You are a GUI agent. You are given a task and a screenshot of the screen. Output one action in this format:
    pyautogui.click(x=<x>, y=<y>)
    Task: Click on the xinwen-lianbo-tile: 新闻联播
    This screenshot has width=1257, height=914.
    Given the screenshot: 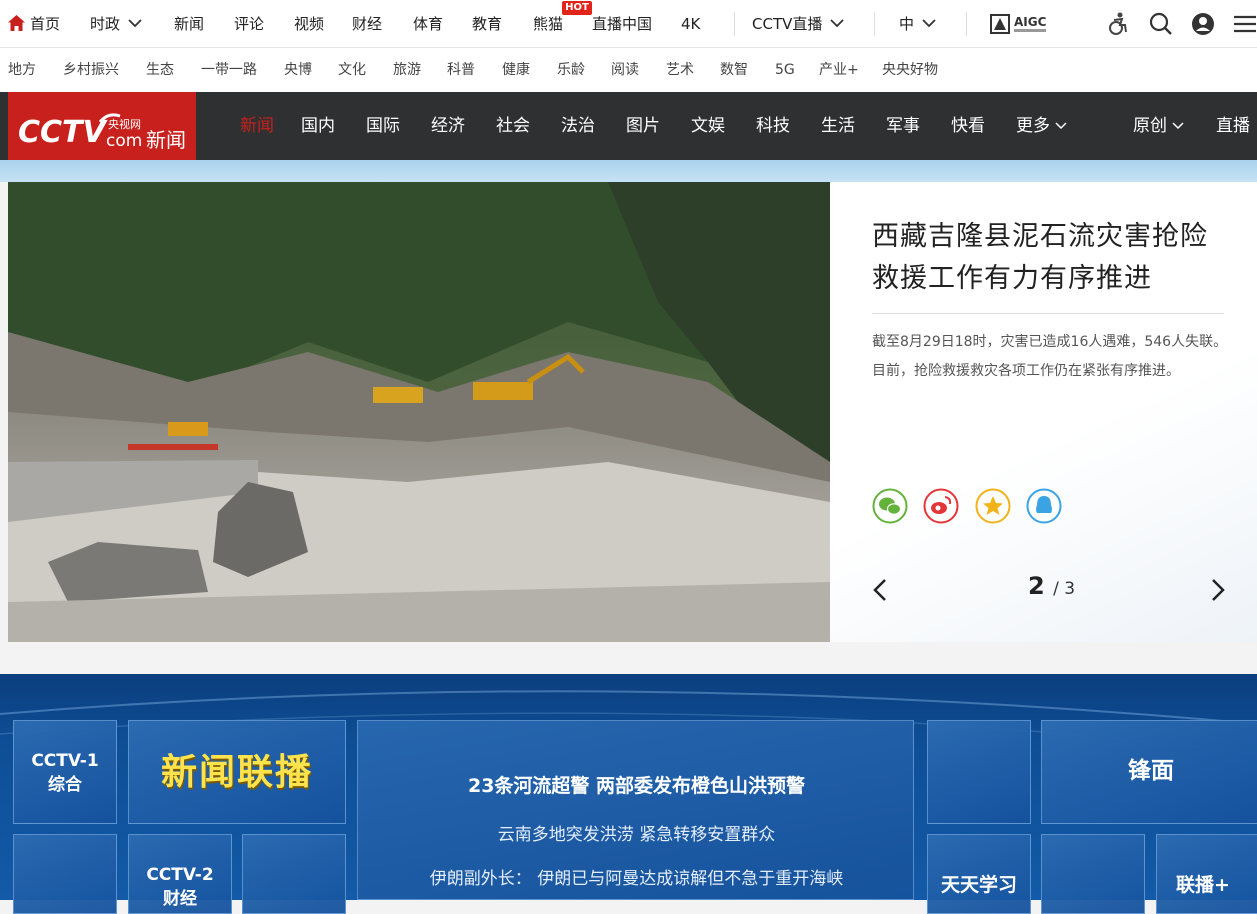 What is the action you would take?
    pyautogui.click(x=237, y=772)
    